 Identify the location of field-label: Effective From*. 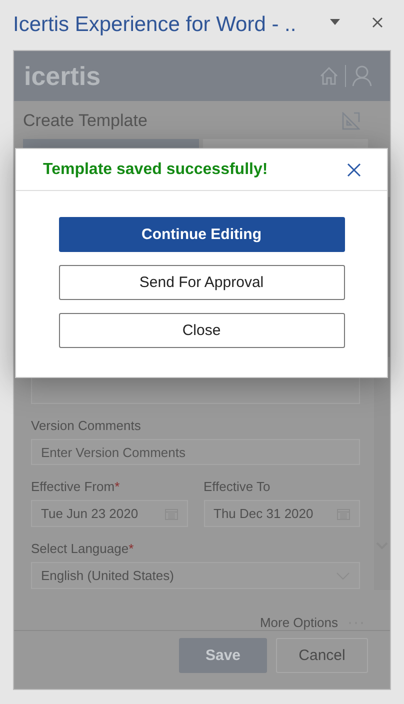
(76, 486).